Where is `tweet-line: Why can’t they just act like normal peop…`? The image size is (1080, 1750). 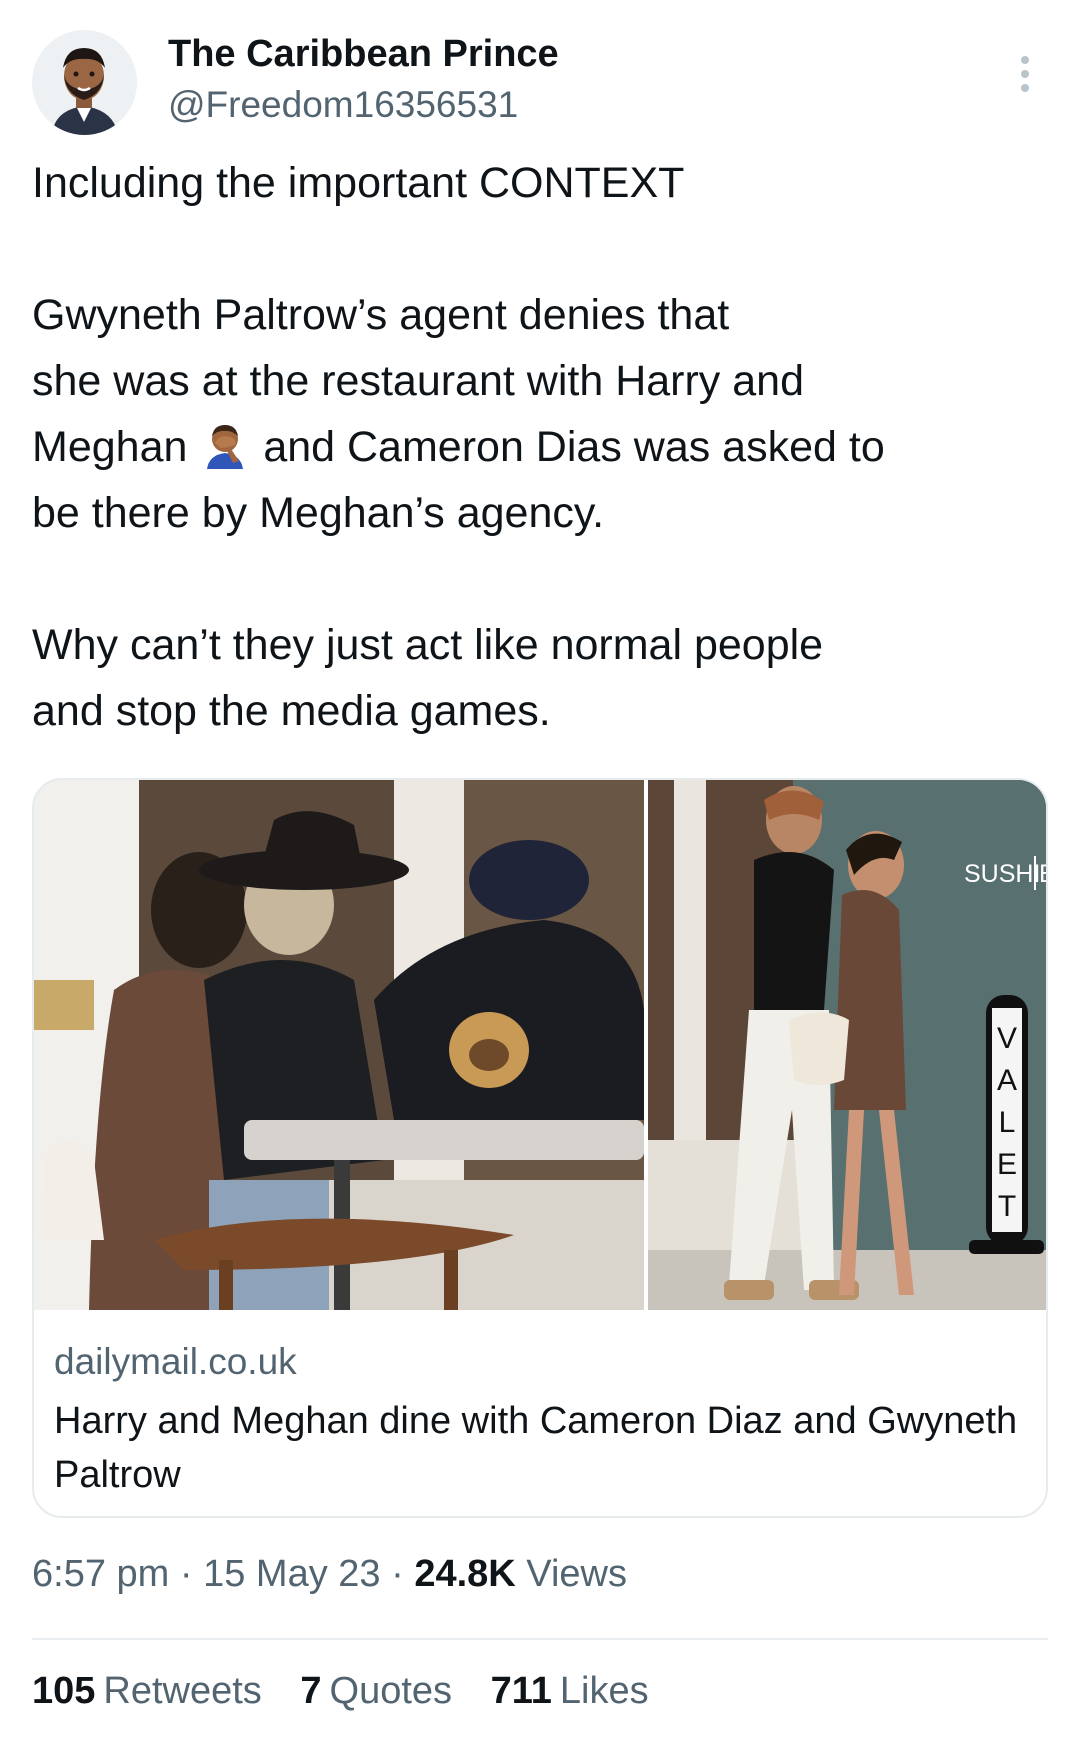 tweet-line: Why can’t they just act like normal peop… is located at coordinates (428, 645).